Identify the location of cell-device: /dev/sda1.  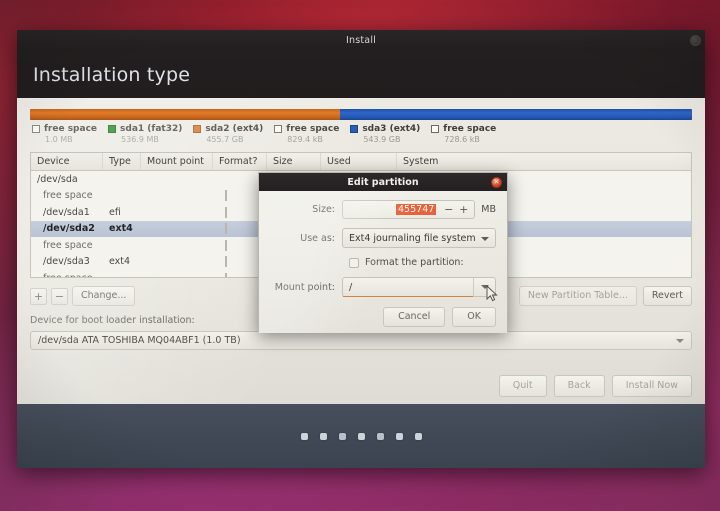
(66, 212).